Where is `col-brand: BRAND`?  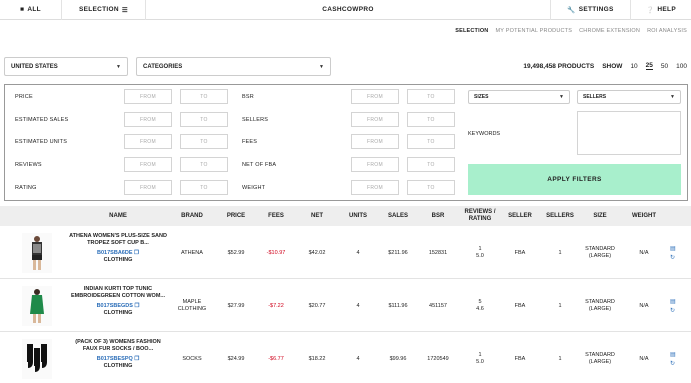
col-brand: BRAND is located at coordinates (192, 216).